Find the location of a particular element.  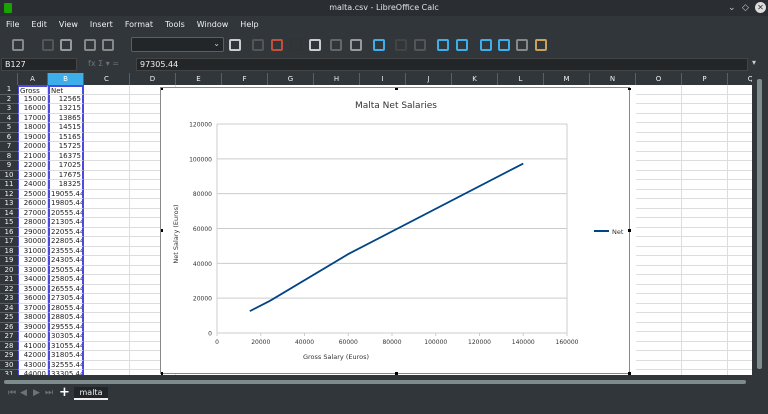

net-cell: 19055.44 is located at coordinates (66, 194).